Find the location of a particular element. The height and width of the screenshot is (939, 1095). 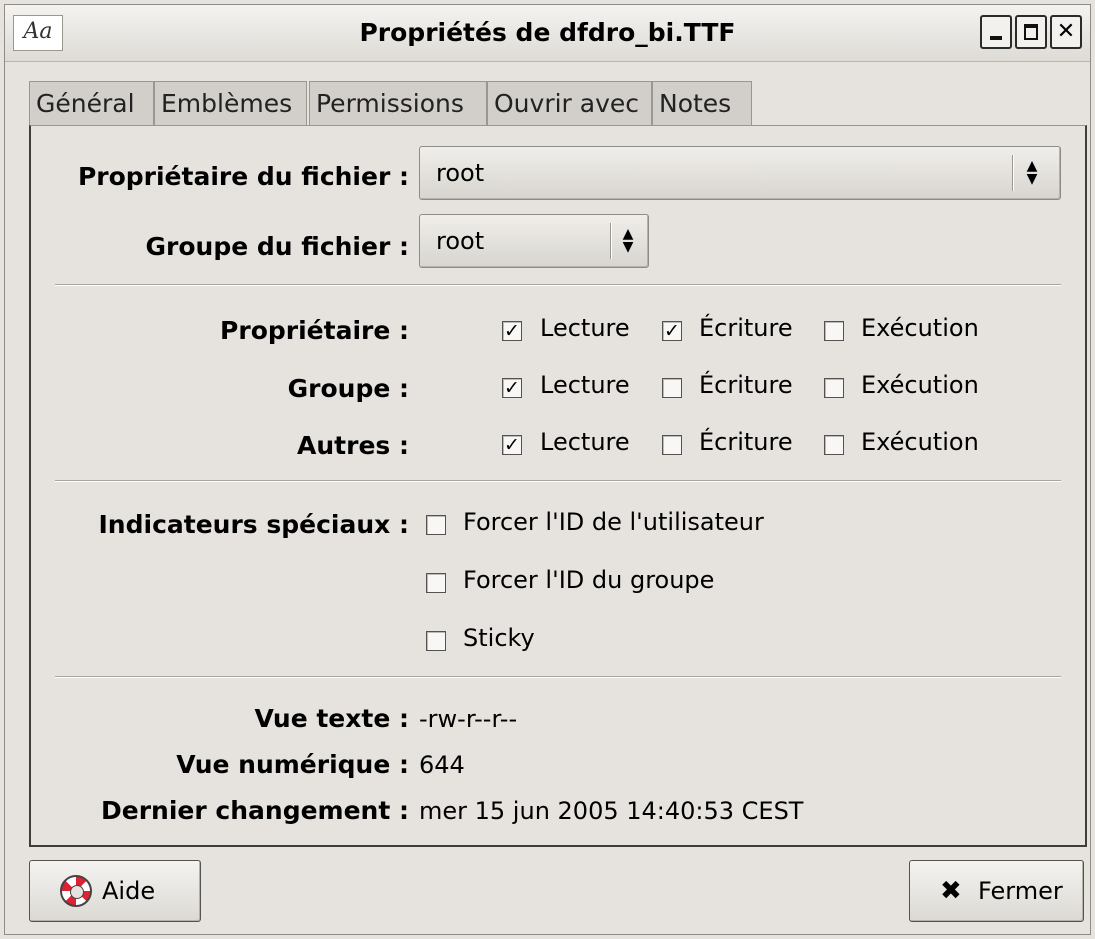

setuid-checkbox is located at coordinates (436, 525).